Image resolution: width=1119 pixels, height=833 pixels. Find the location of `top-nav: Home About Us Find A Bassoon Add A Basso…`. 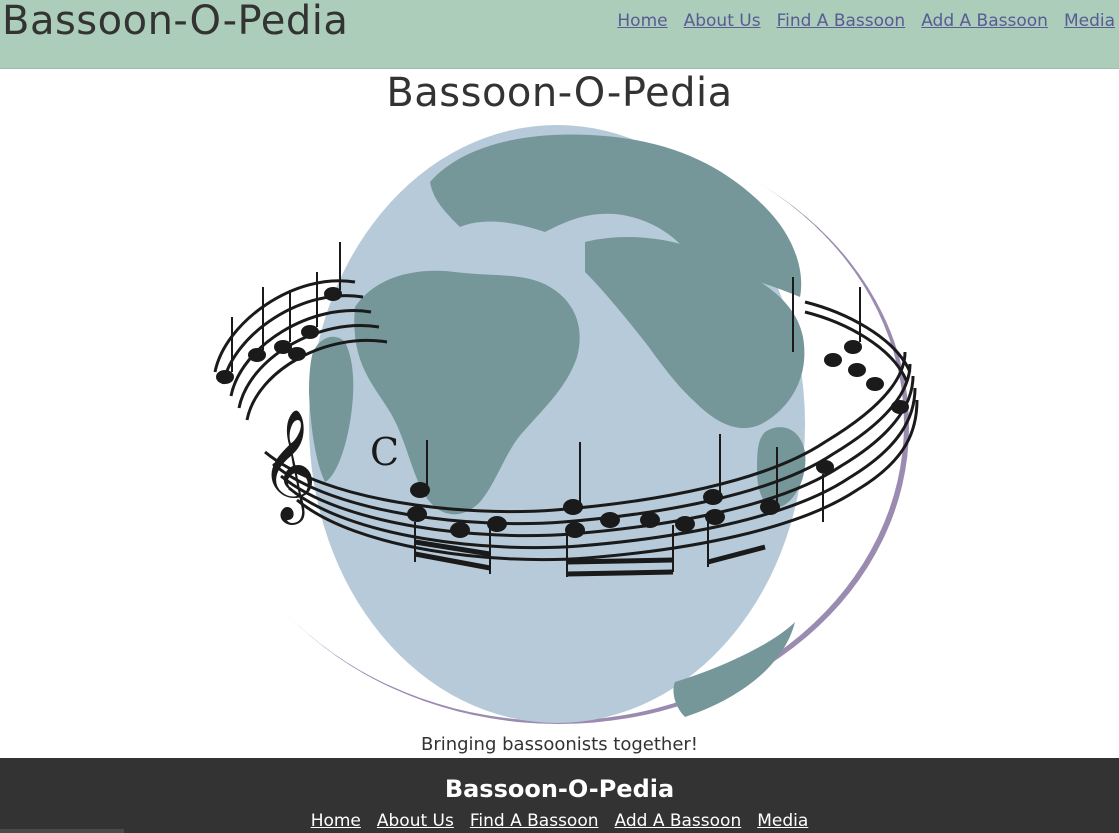

top-nav: Home About Us Find A Bassoon Add A Basso… is located at coordinates (866, 21).